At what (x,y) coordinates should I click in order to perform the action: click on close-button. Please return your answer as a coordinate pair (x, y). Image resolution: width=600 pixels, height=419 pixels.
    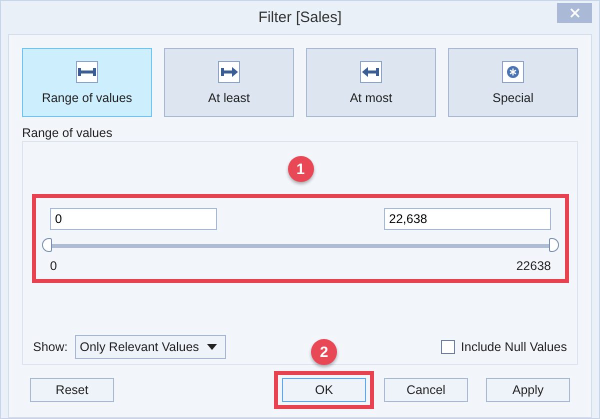
    Looking at the image, I should click on (574, 13).